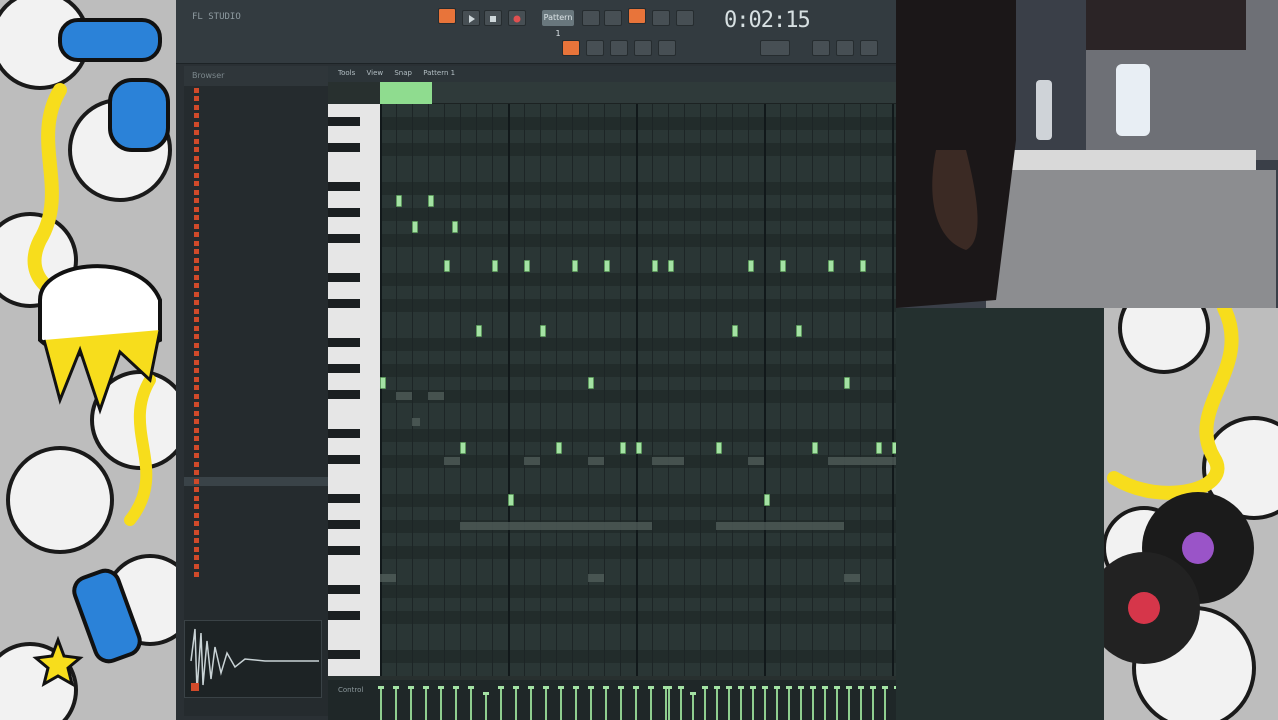 The width and height of the screenshot is (1278, 720). I want to click on menu-snap: Snap, so click(403, 73).